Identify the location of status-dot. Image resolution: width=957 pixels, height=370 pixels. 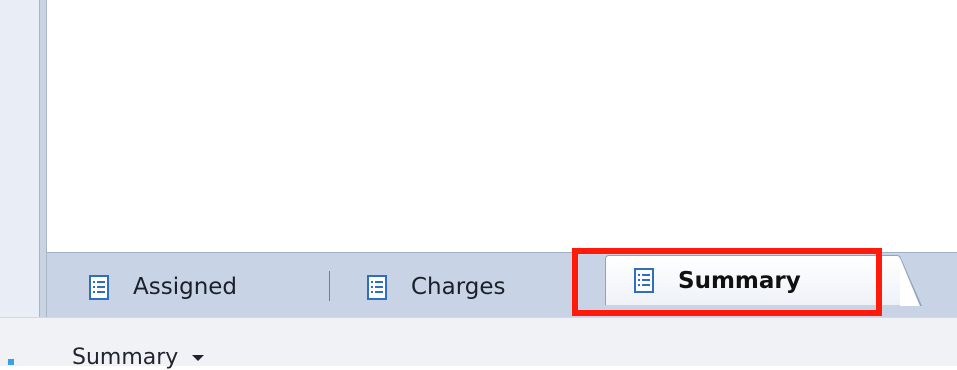
(11, 362).